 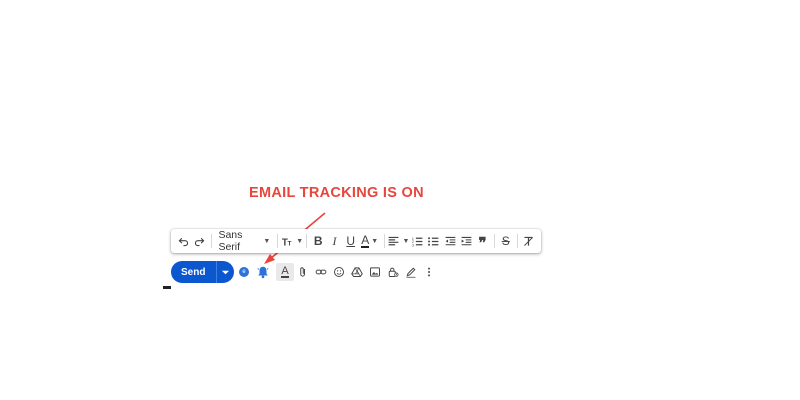 What do you see at coordinates (482, 241) in the screenshot?
I see `quote-icon: ❞` at bounding box center [482, 241].